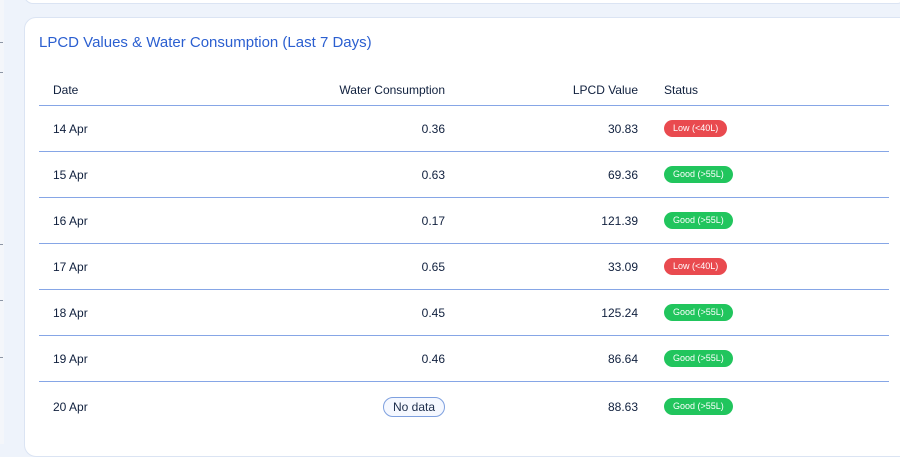  I want to click on header-lpcd-value: LPCD Value, so click(551, 90).